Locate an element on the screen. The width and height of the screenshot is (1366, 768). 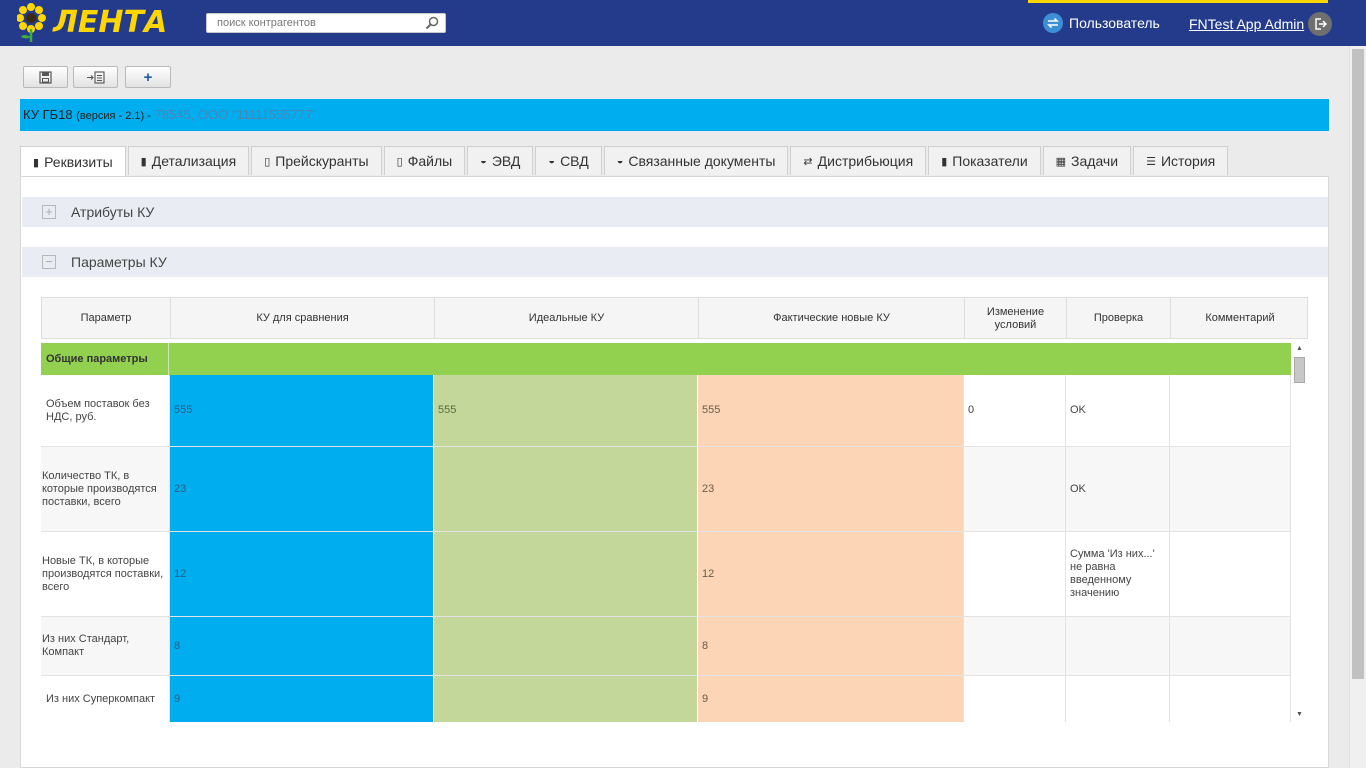
user-label: Пользователь is located at coordinates (1114, 23).